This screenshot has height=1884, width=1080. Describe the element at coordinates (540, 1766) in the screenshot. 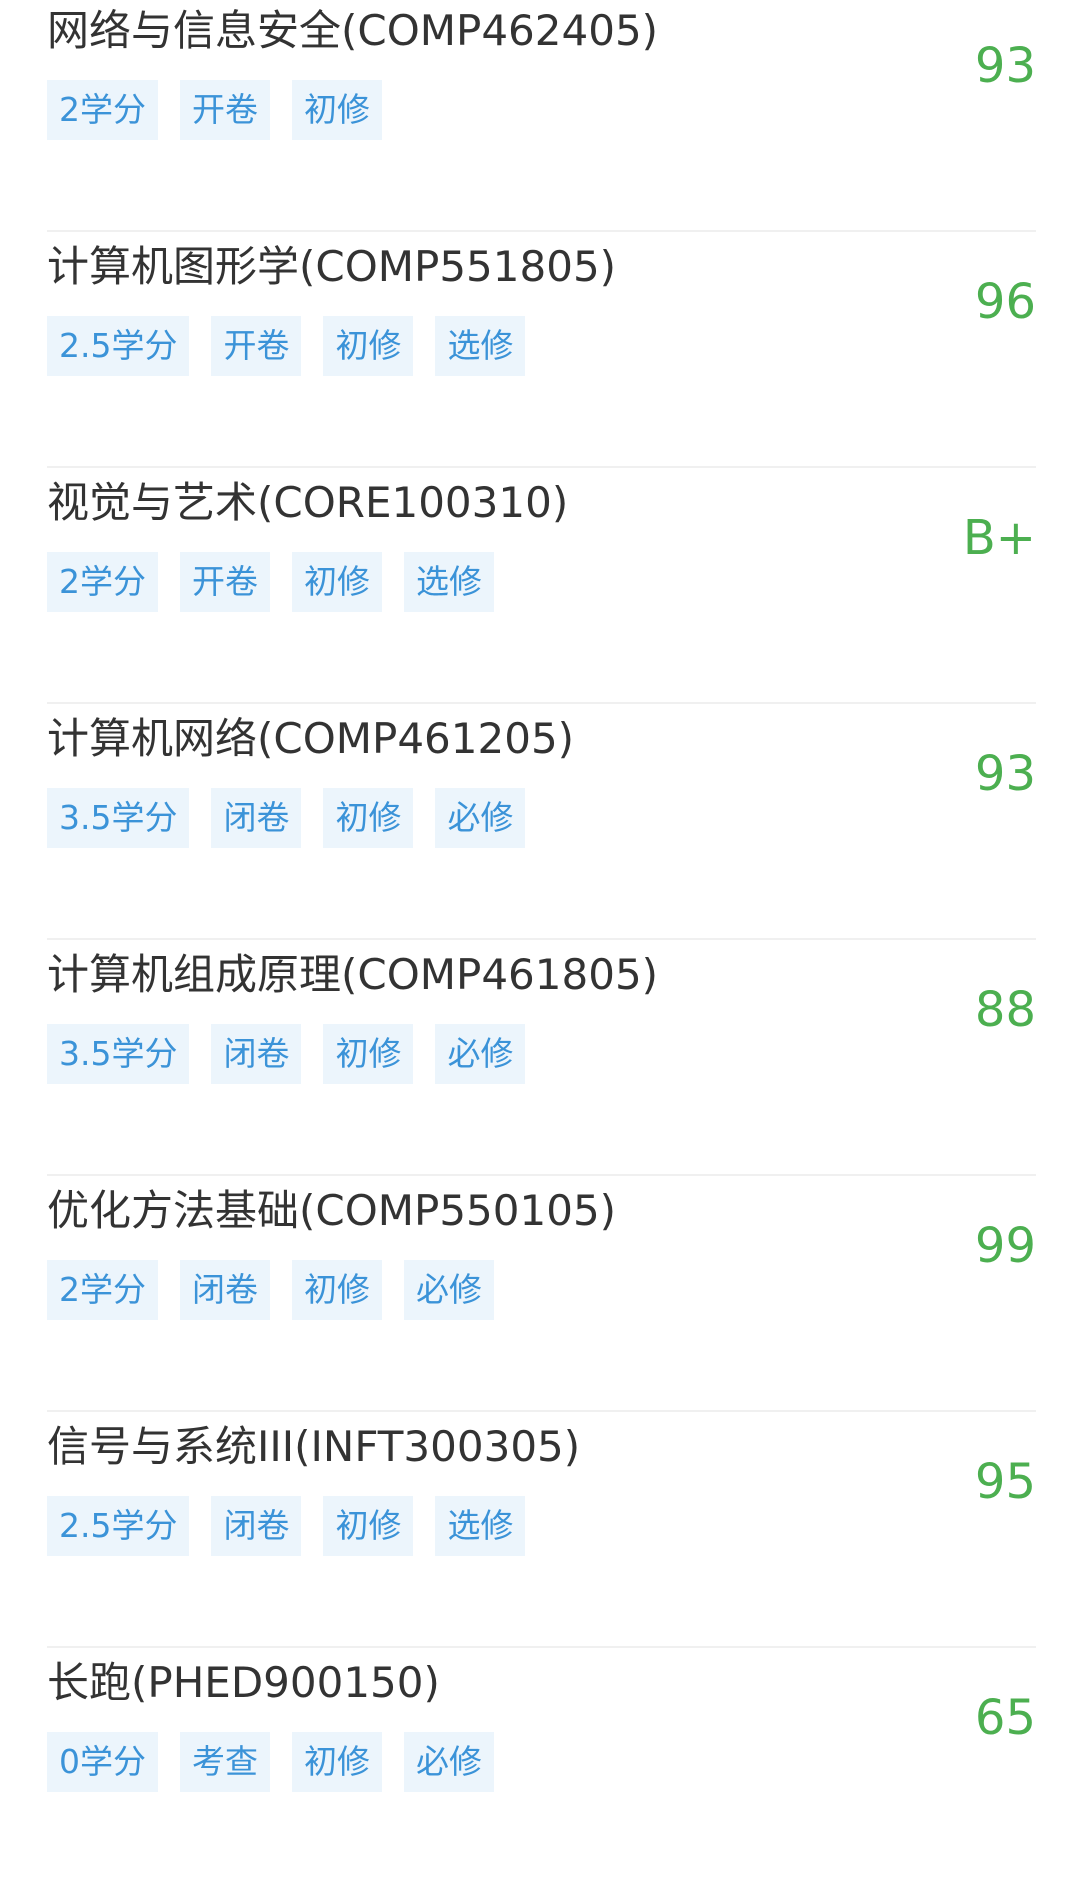

I see `course-item: 长跑(PHED900150) 0学分 考查 初修 必修 65` at that location.